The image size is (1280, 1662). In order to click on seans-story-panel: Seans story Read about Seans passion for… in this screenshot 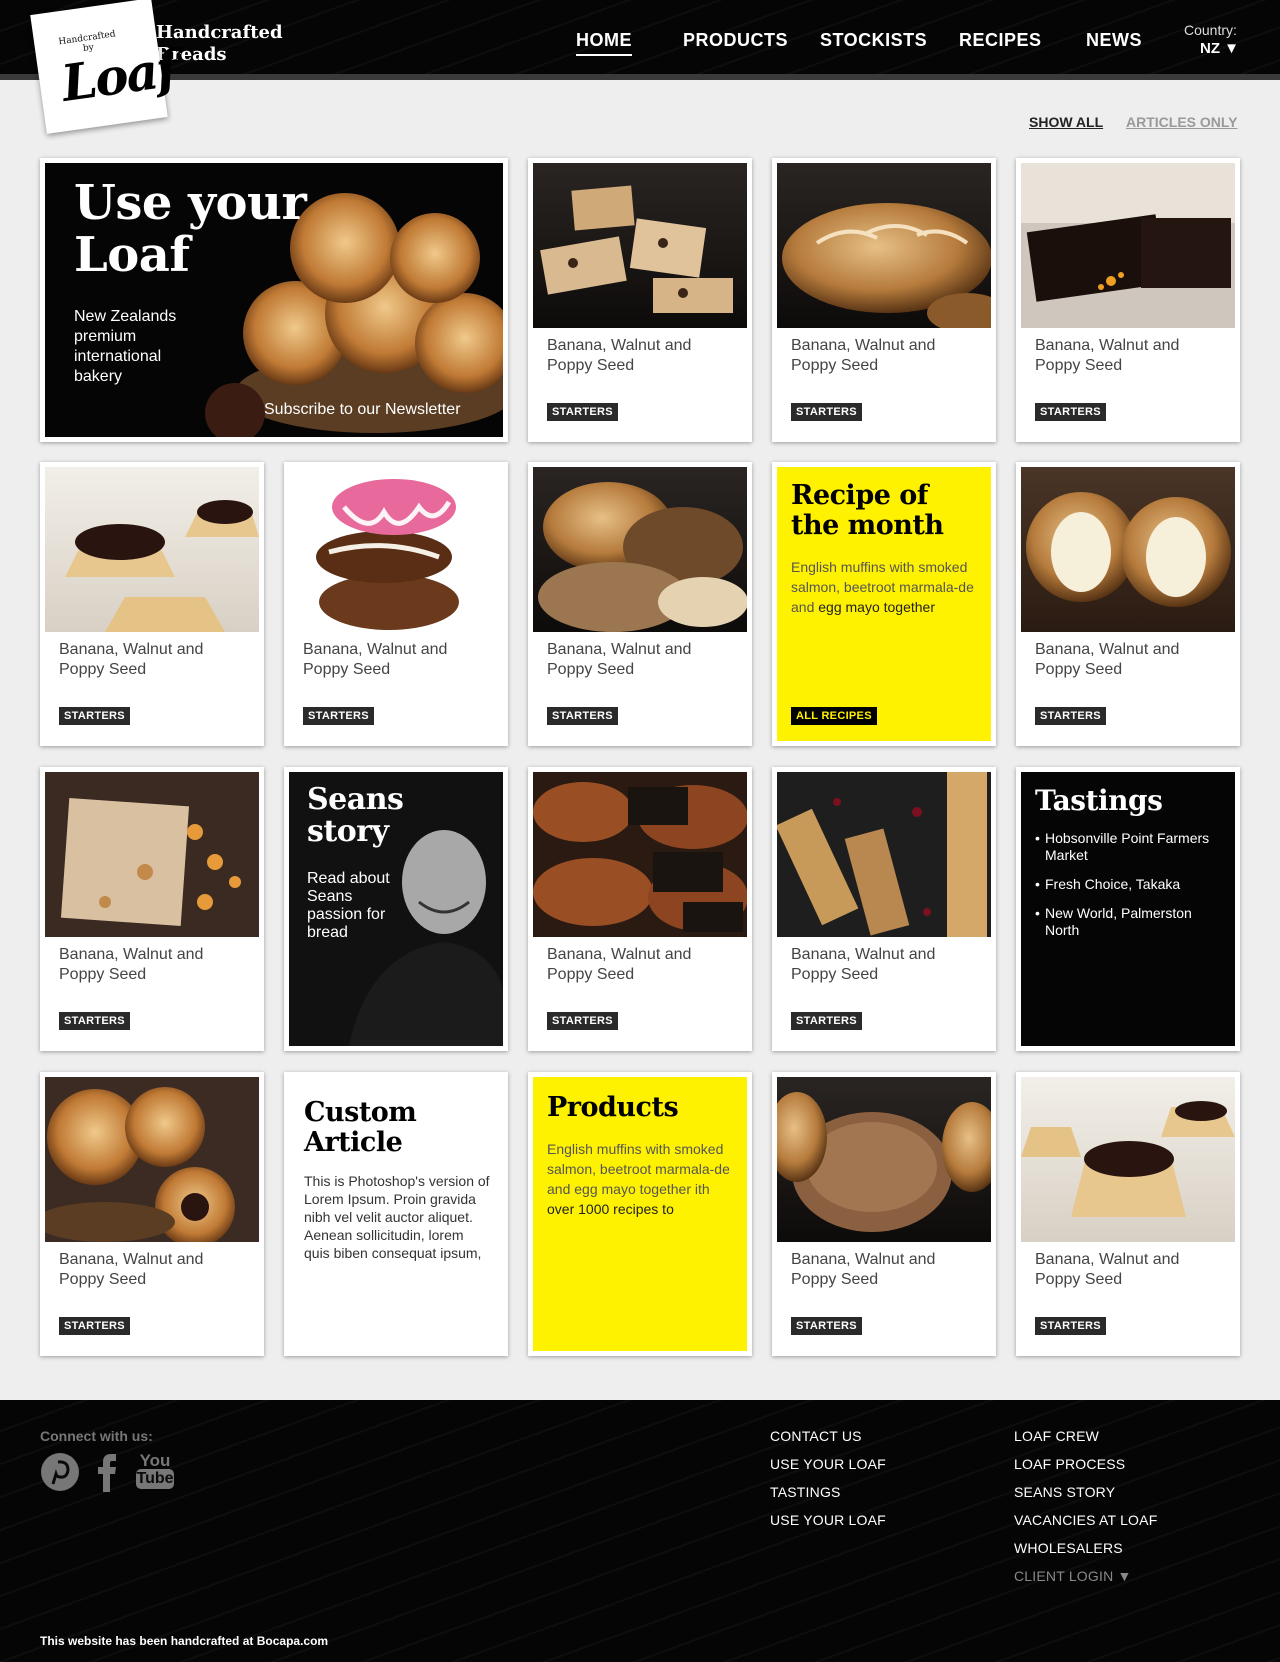, I will do `click(396, 909)`.